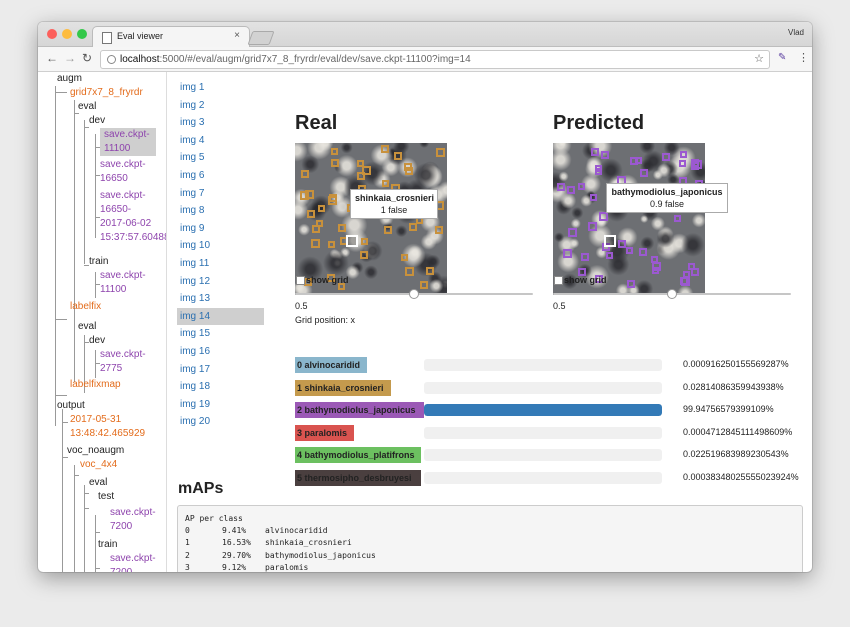  What do you see at coordinates (98, 465) in the screenshot?
I see `tree-node: voc_4x4` at bounding box center [98, 465].